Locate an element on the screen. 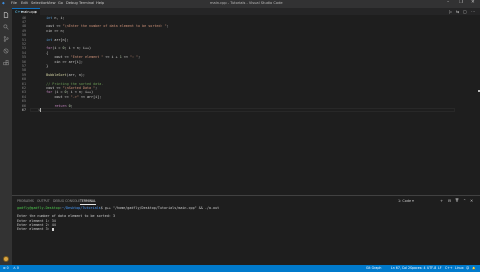 The width and height of the screenshot is (480, 272). code-line: } is located at coordinates (43, 66).